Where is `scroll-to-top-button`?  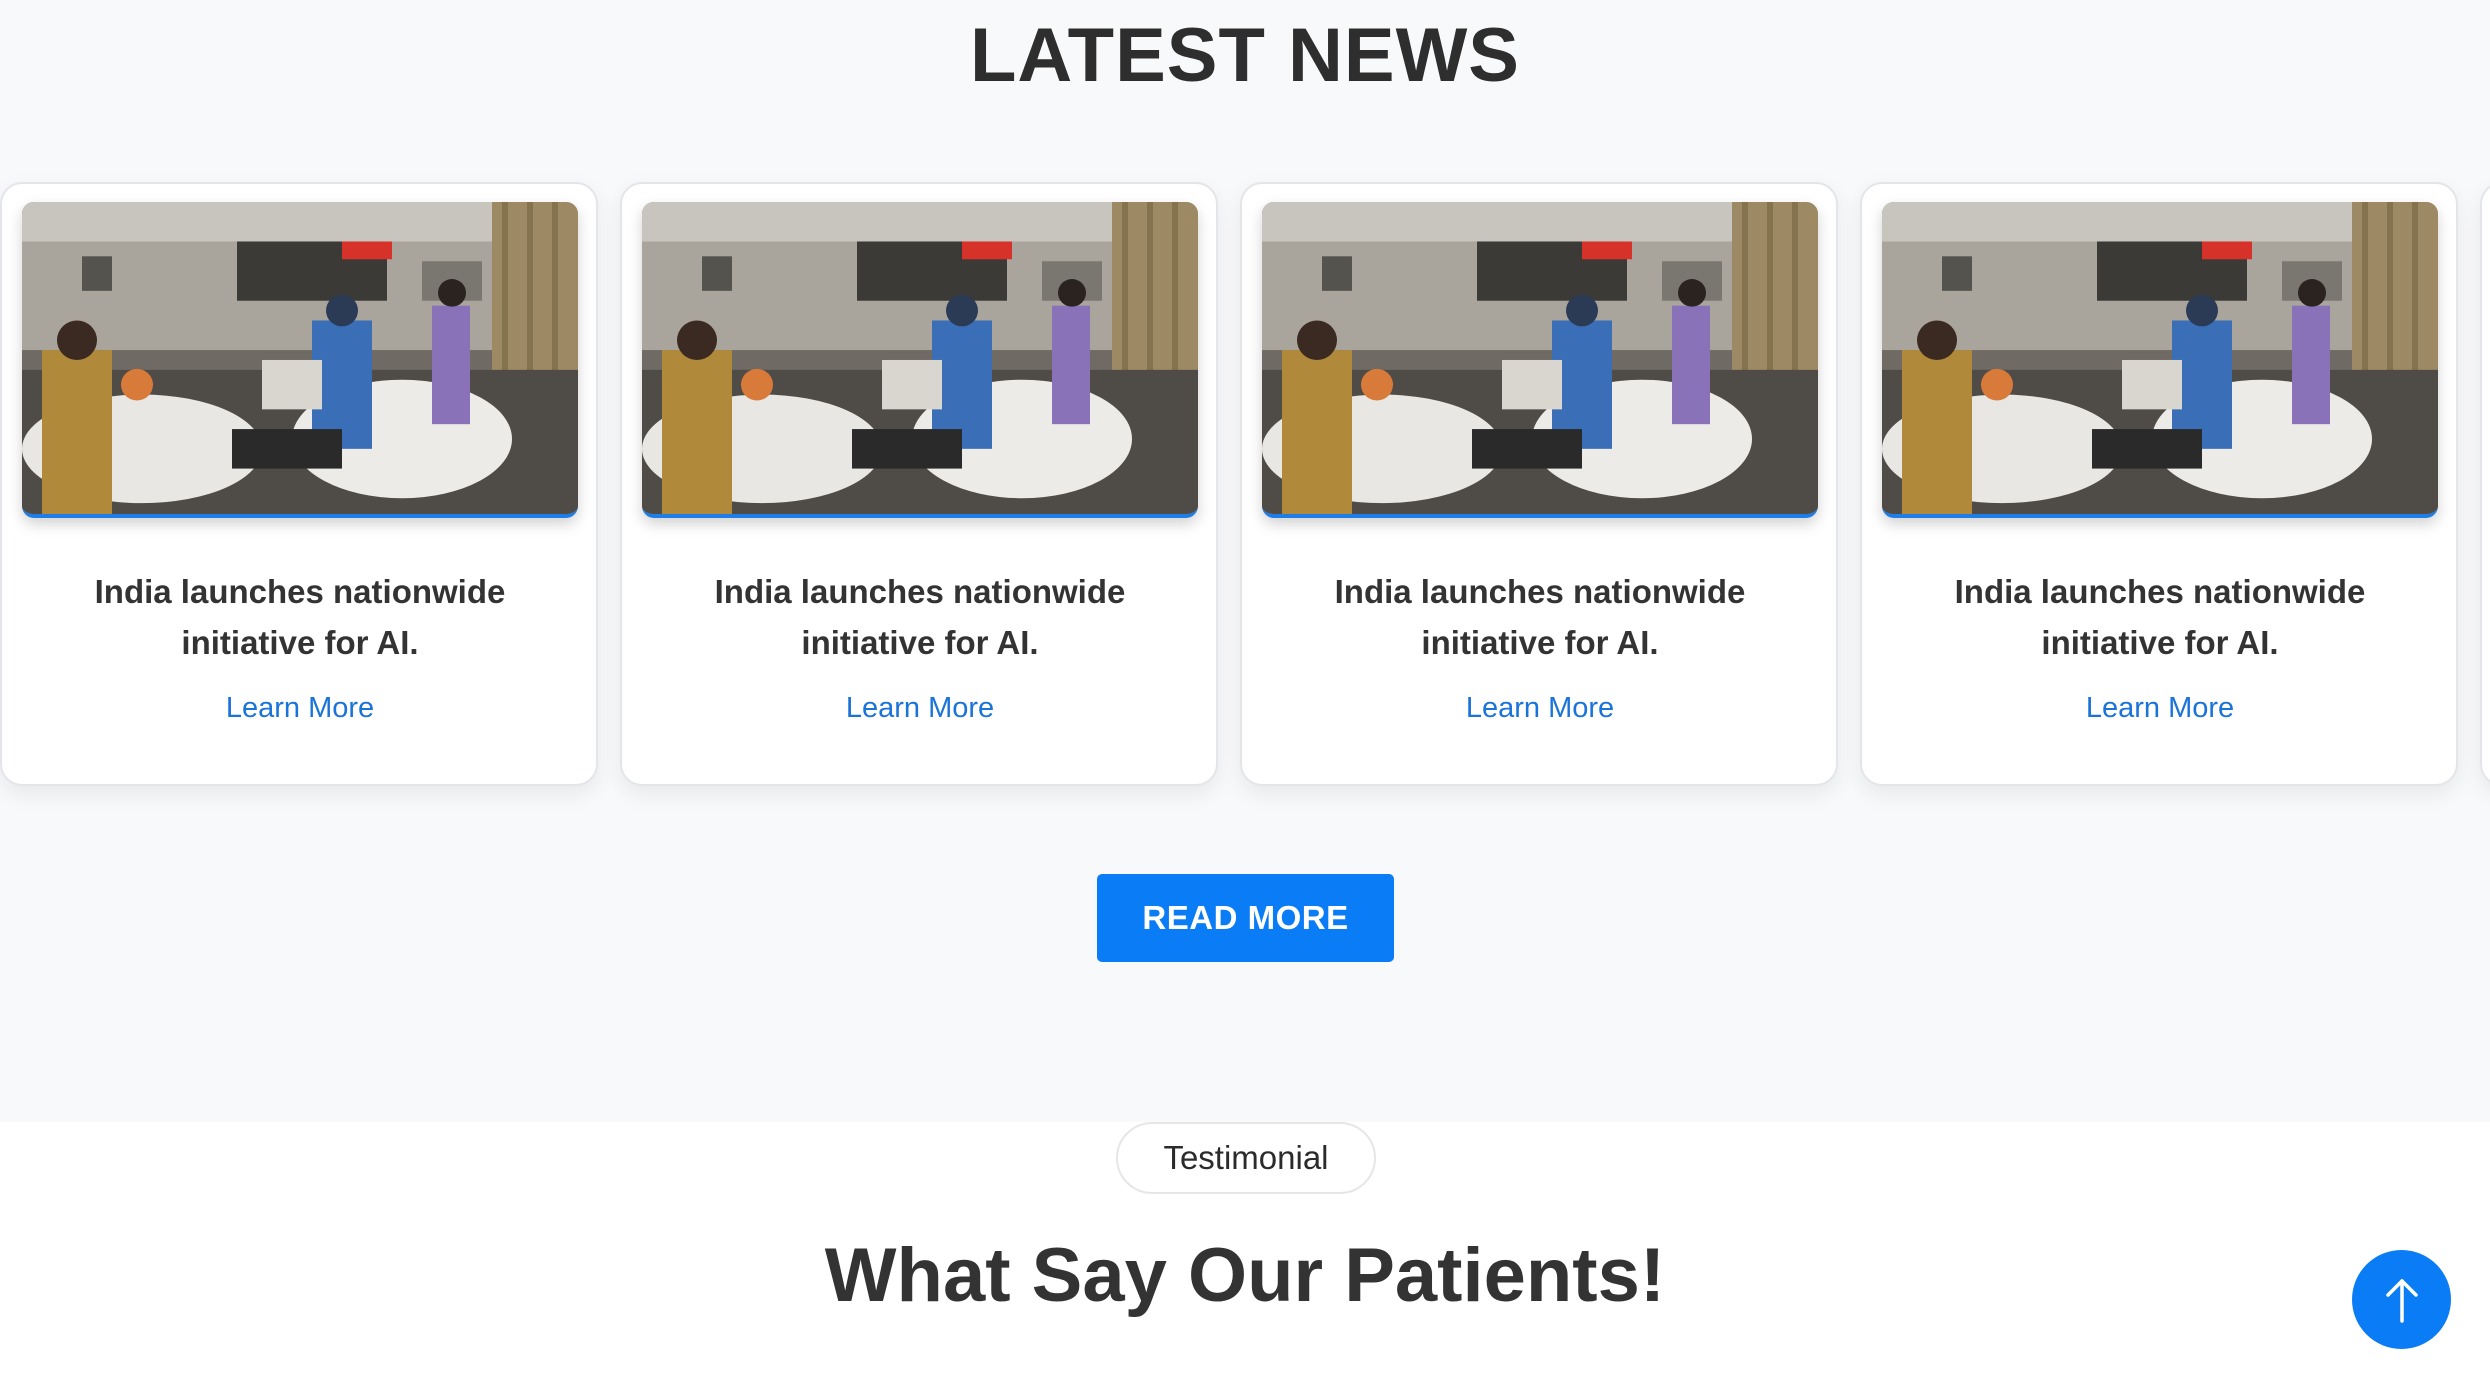 scroll-to-top-button is located at coordinates (2401, 1299).